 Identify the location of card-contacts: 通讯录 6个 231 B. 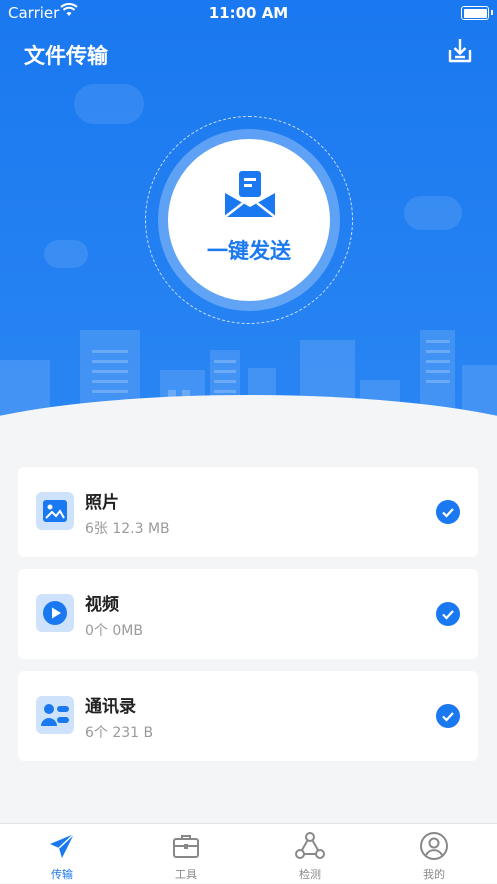
(248, 716).